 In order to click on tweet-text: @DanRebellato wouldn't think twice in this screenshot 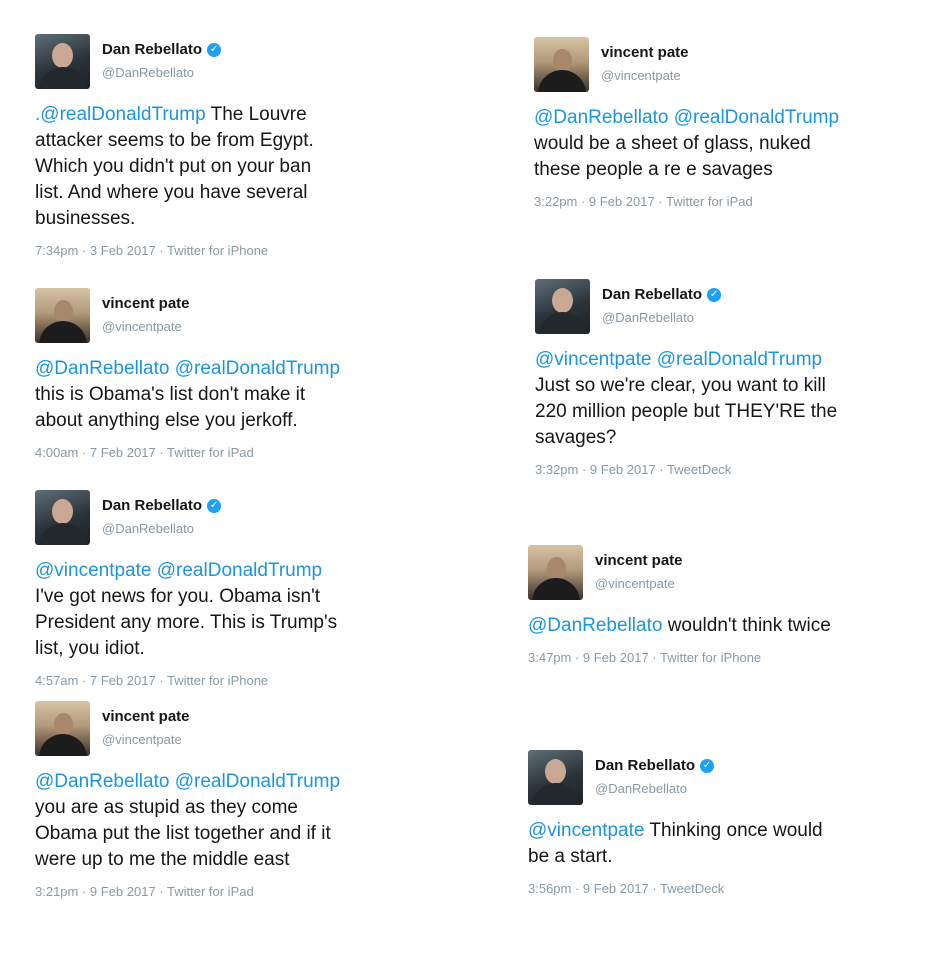, I will do `click(728, 626)`.